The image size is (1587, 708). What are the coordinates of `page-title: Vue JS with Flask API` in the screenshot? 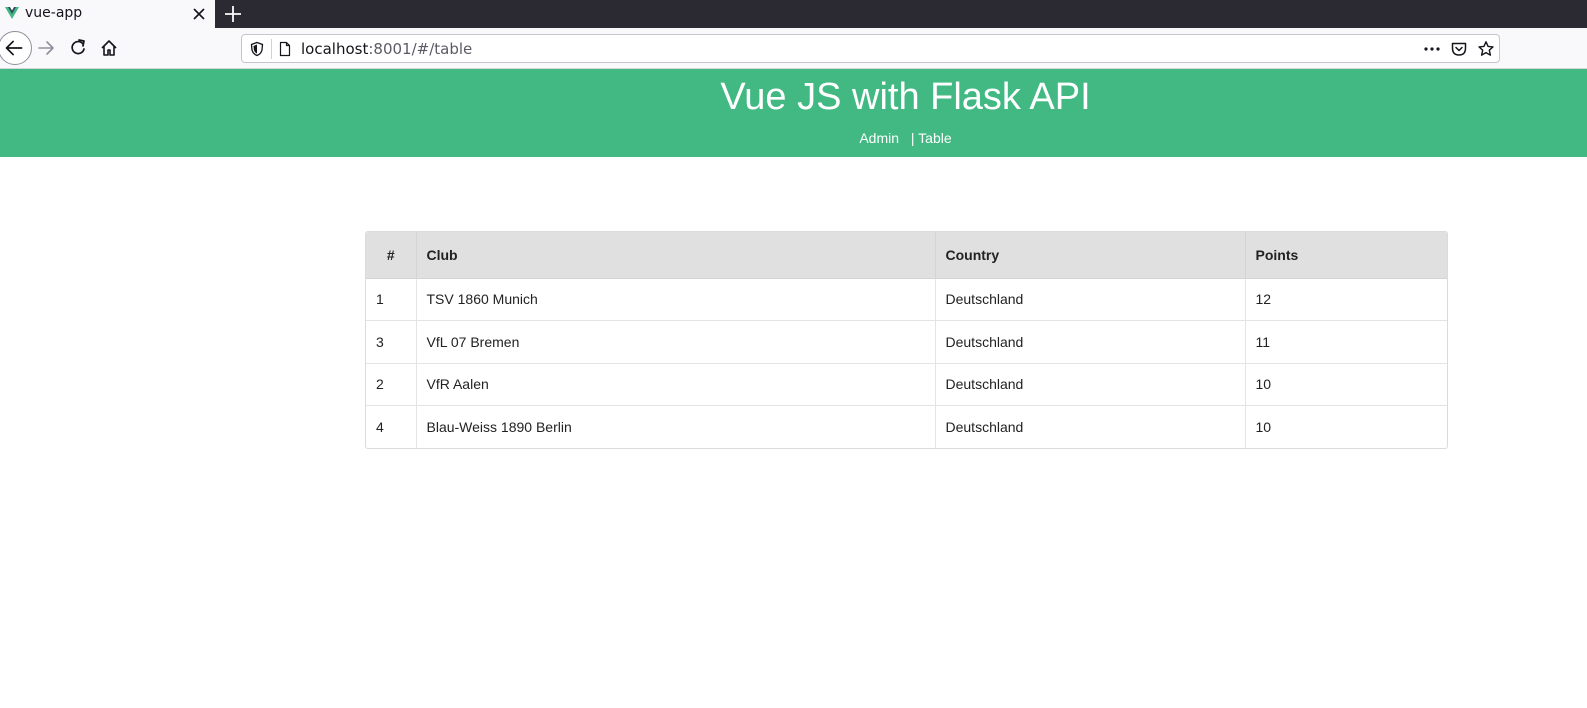 It's located at (905, 97).